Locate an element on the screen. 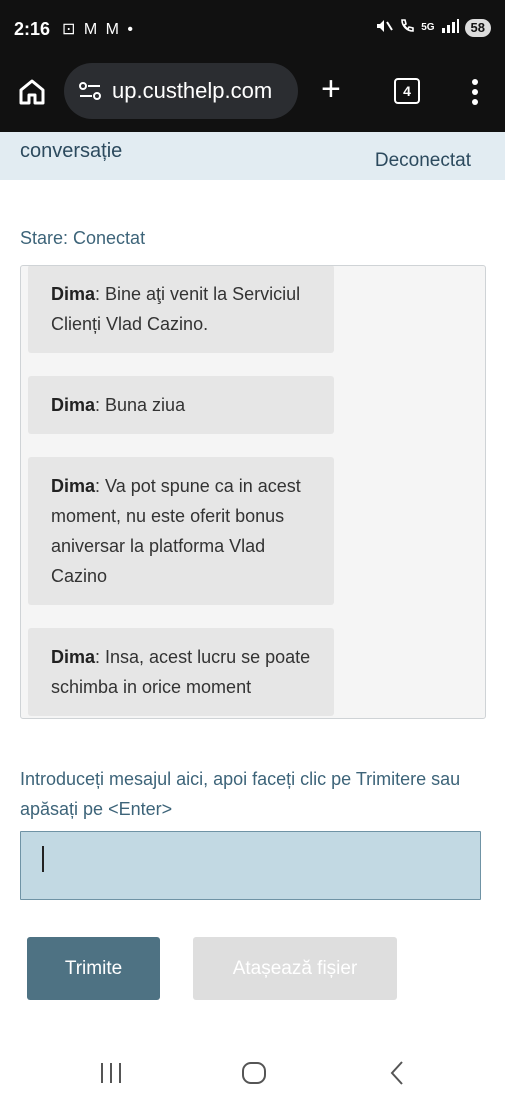 This screenshot has height=1104, width=505. system-nav-bar is located at coordinates (252, 1072).